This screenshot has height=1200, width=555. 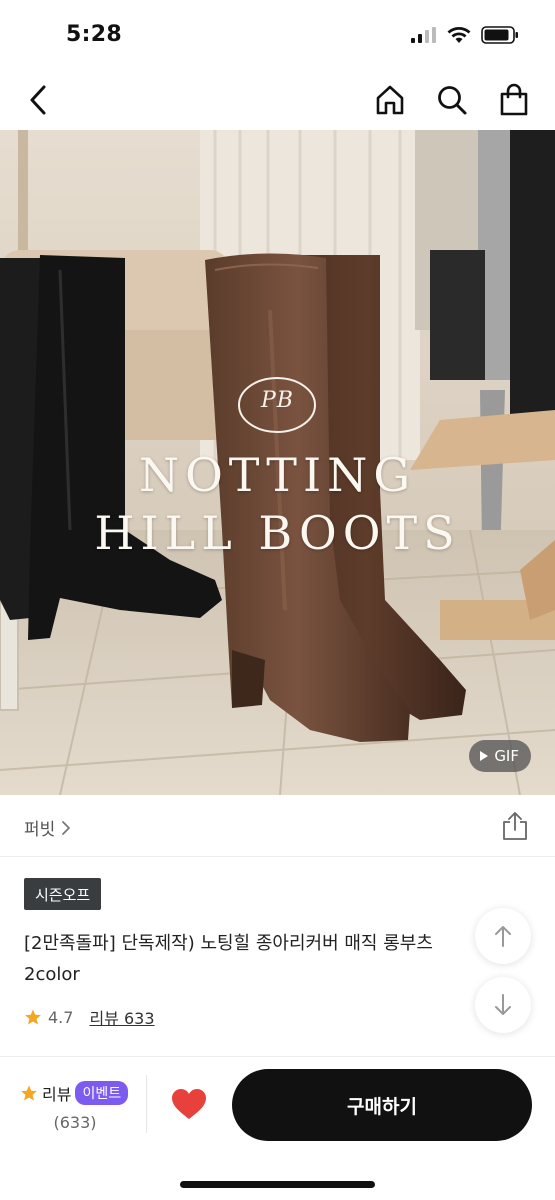 I want to click on wifi-icon, so click(x=459, y=35).